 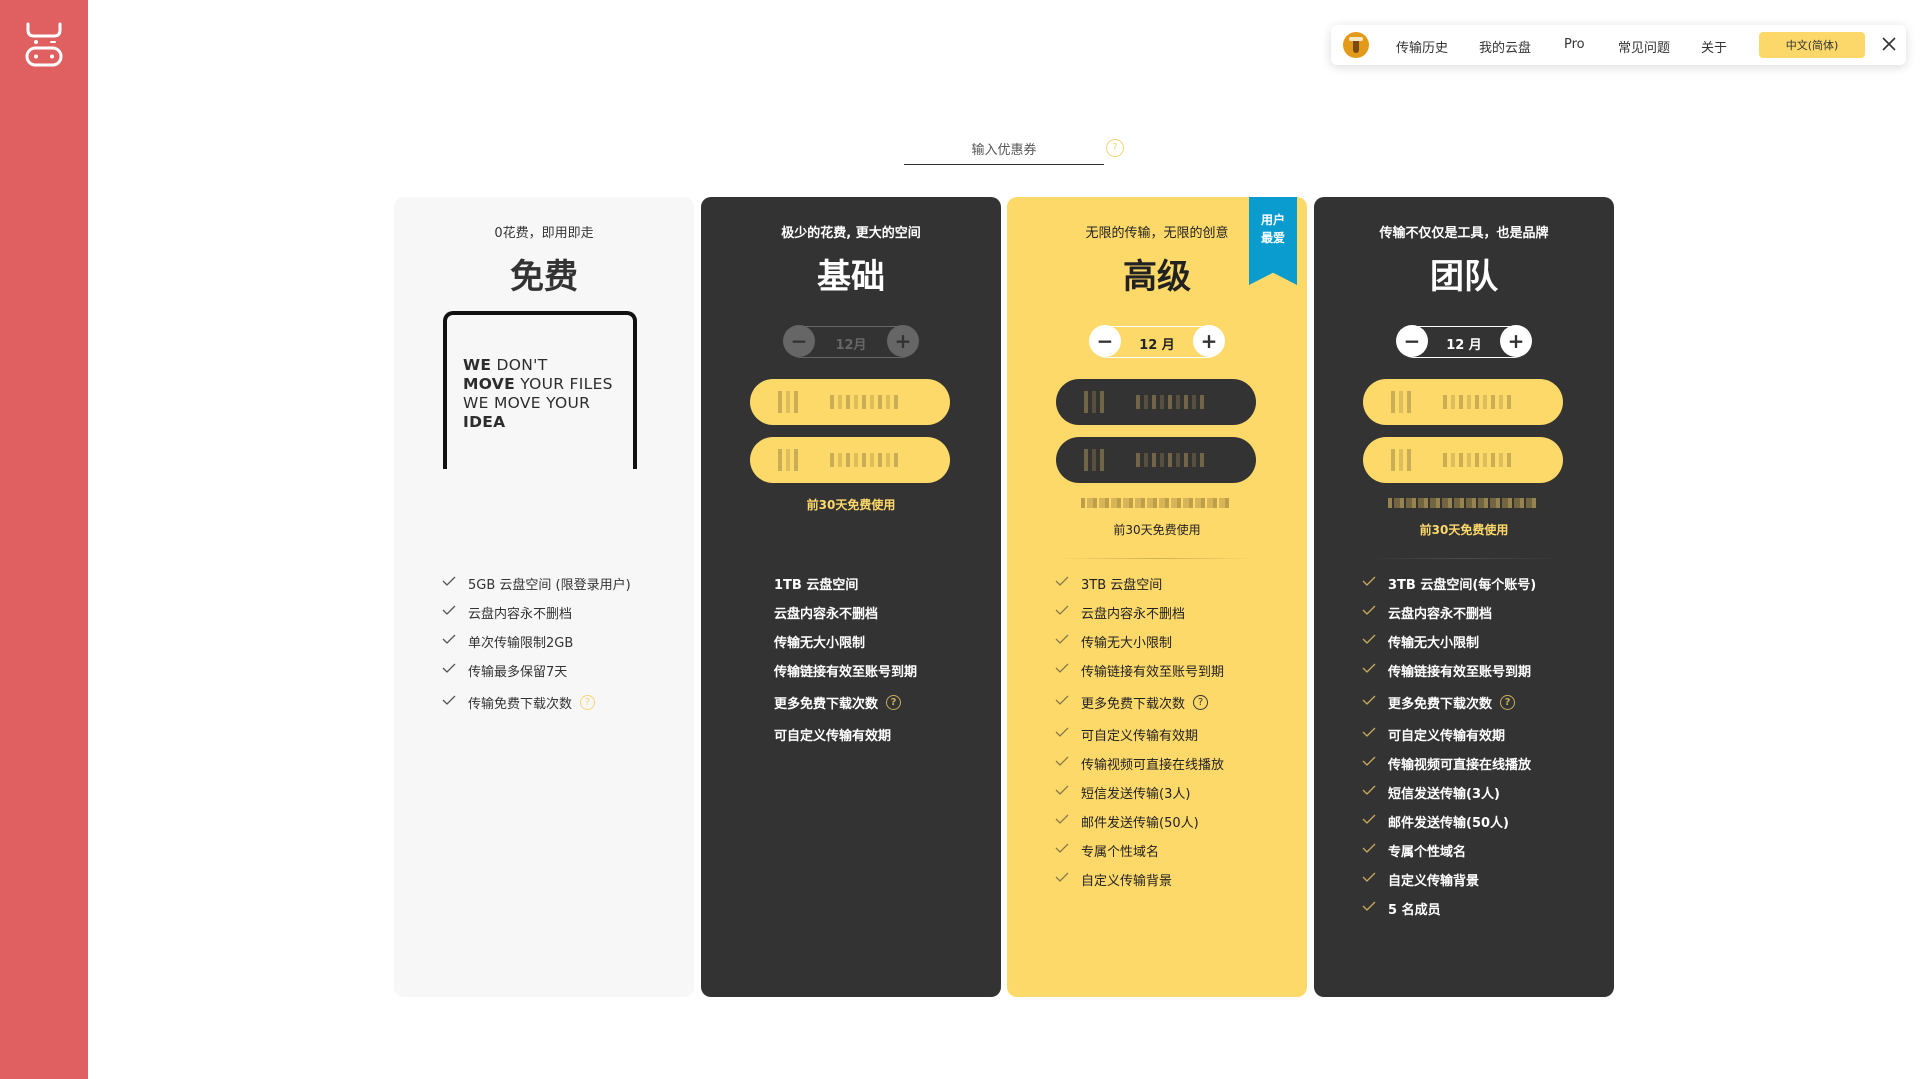 What do you see at coordinates (1176, 792) in the screenshot?
I see `feature-item: 短信发送传输(3人)` at bounding box center [1176, 792].